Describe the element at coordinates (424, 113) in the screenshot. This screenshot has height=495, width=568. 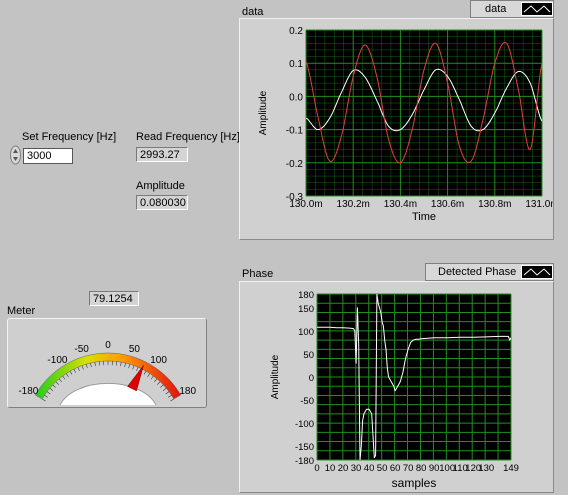
I see `plot-area` at that location.